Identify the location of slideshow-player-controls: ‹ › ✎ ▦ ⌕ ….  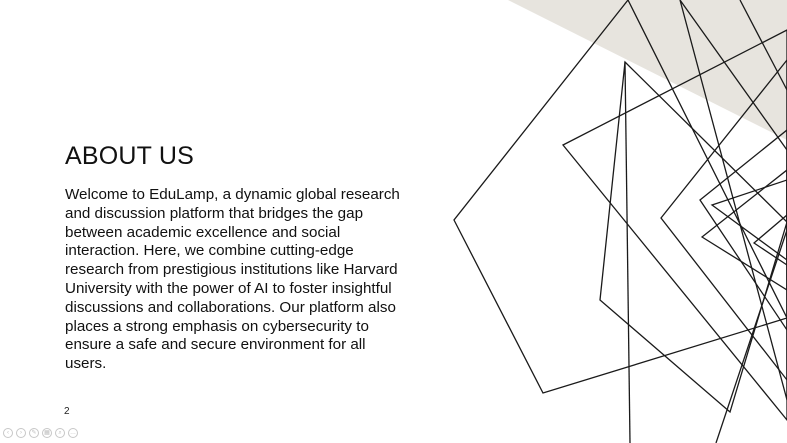
(40, 433).